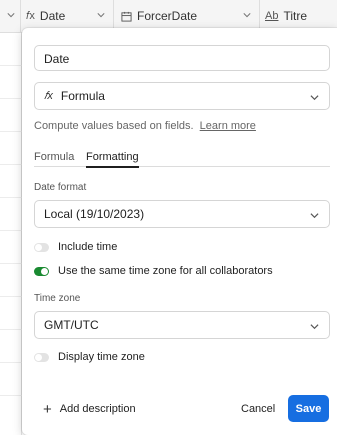 The width and height of the screenshot is (337, 435). I want to click on tab-formatting: Formatting, so click(112, 159).